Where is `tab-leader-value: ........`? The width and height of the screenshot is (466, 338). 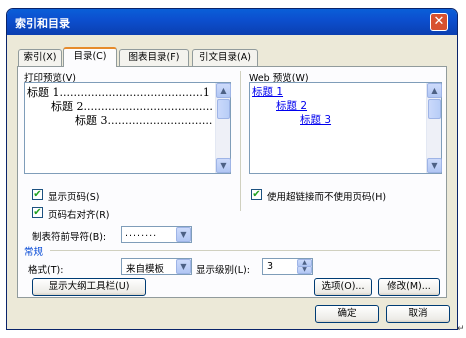 tab-leader-value: ........ is located at coordinates (141, 233).